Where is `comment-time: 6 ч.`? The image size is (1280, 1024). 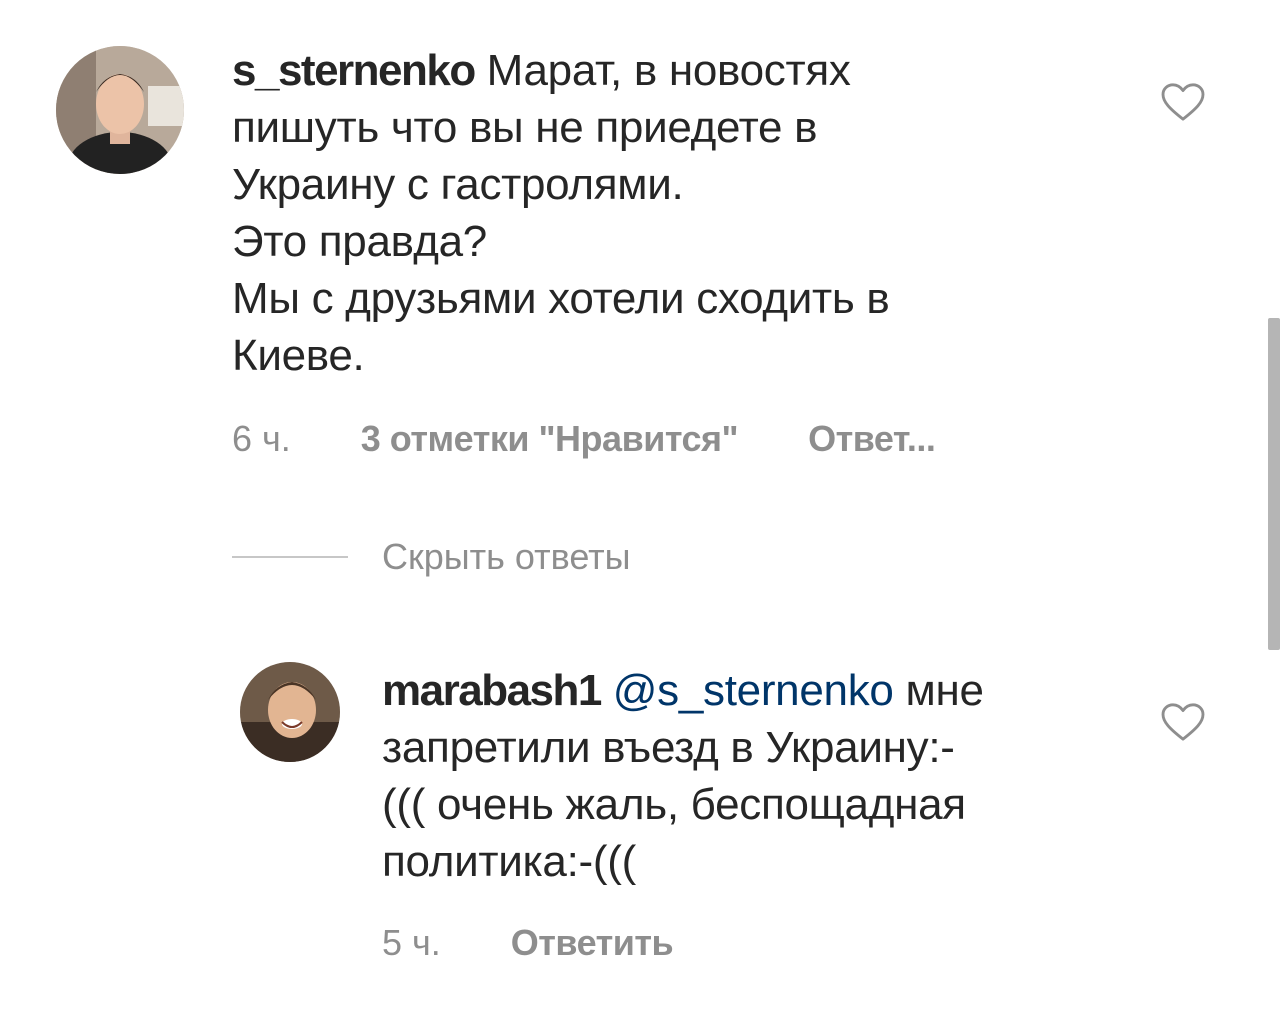 comment-time: 6 ч. is located at coordinates (261, 438).